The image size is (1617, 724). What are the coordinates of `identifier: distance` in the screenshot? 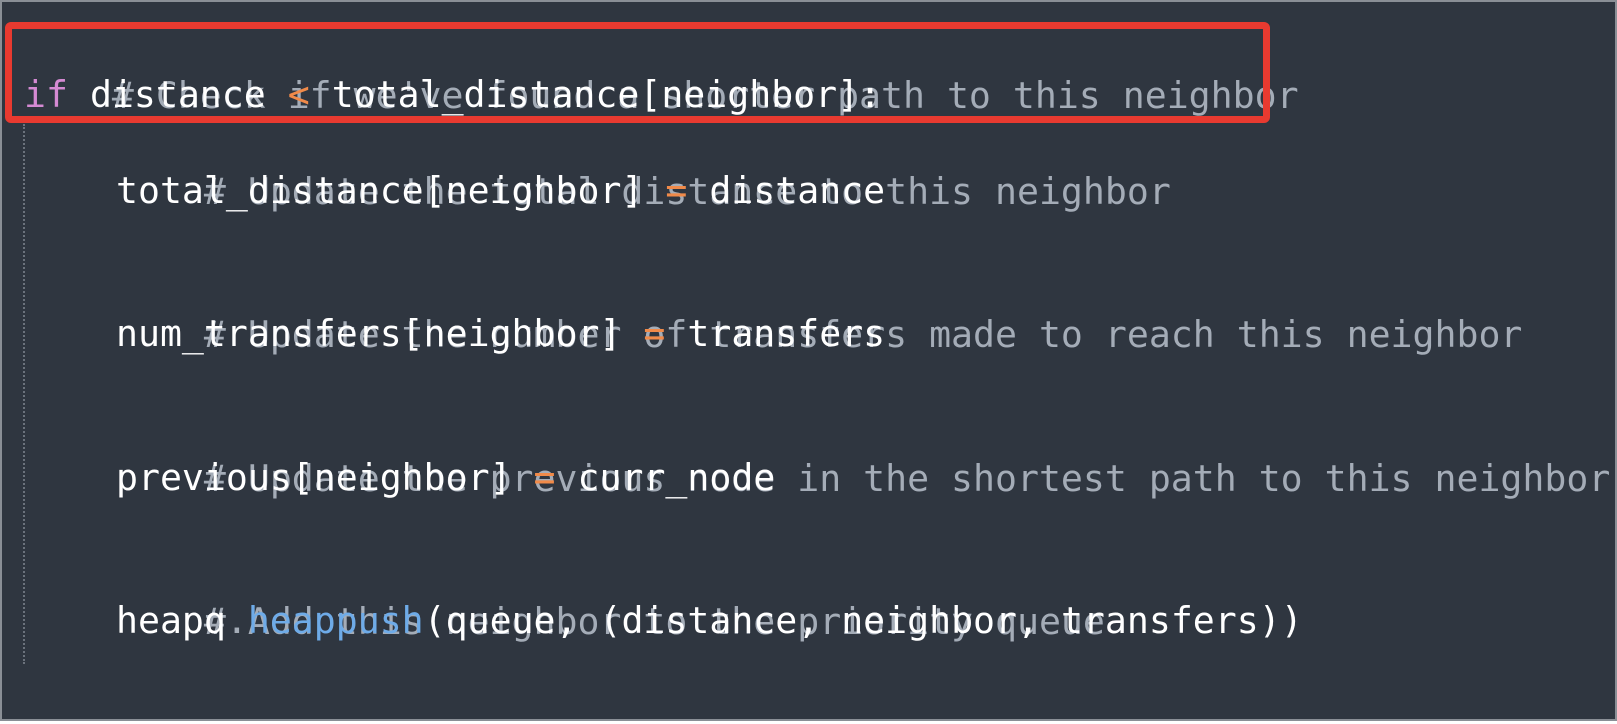 It's located at (797, 190).